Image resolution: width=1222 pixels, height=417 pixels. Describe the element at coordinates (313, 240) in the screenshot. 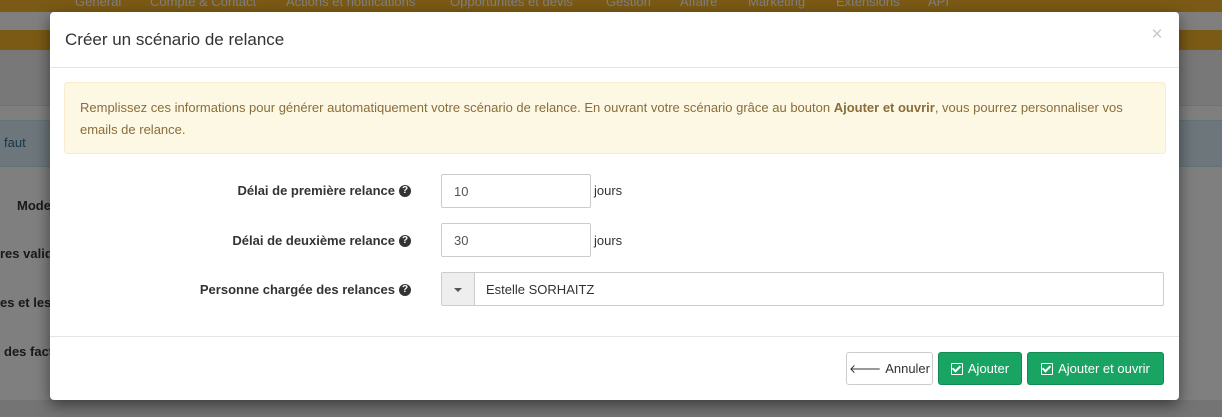

I see `second-delay-label-text: Délai de deuxième relance` at that location.